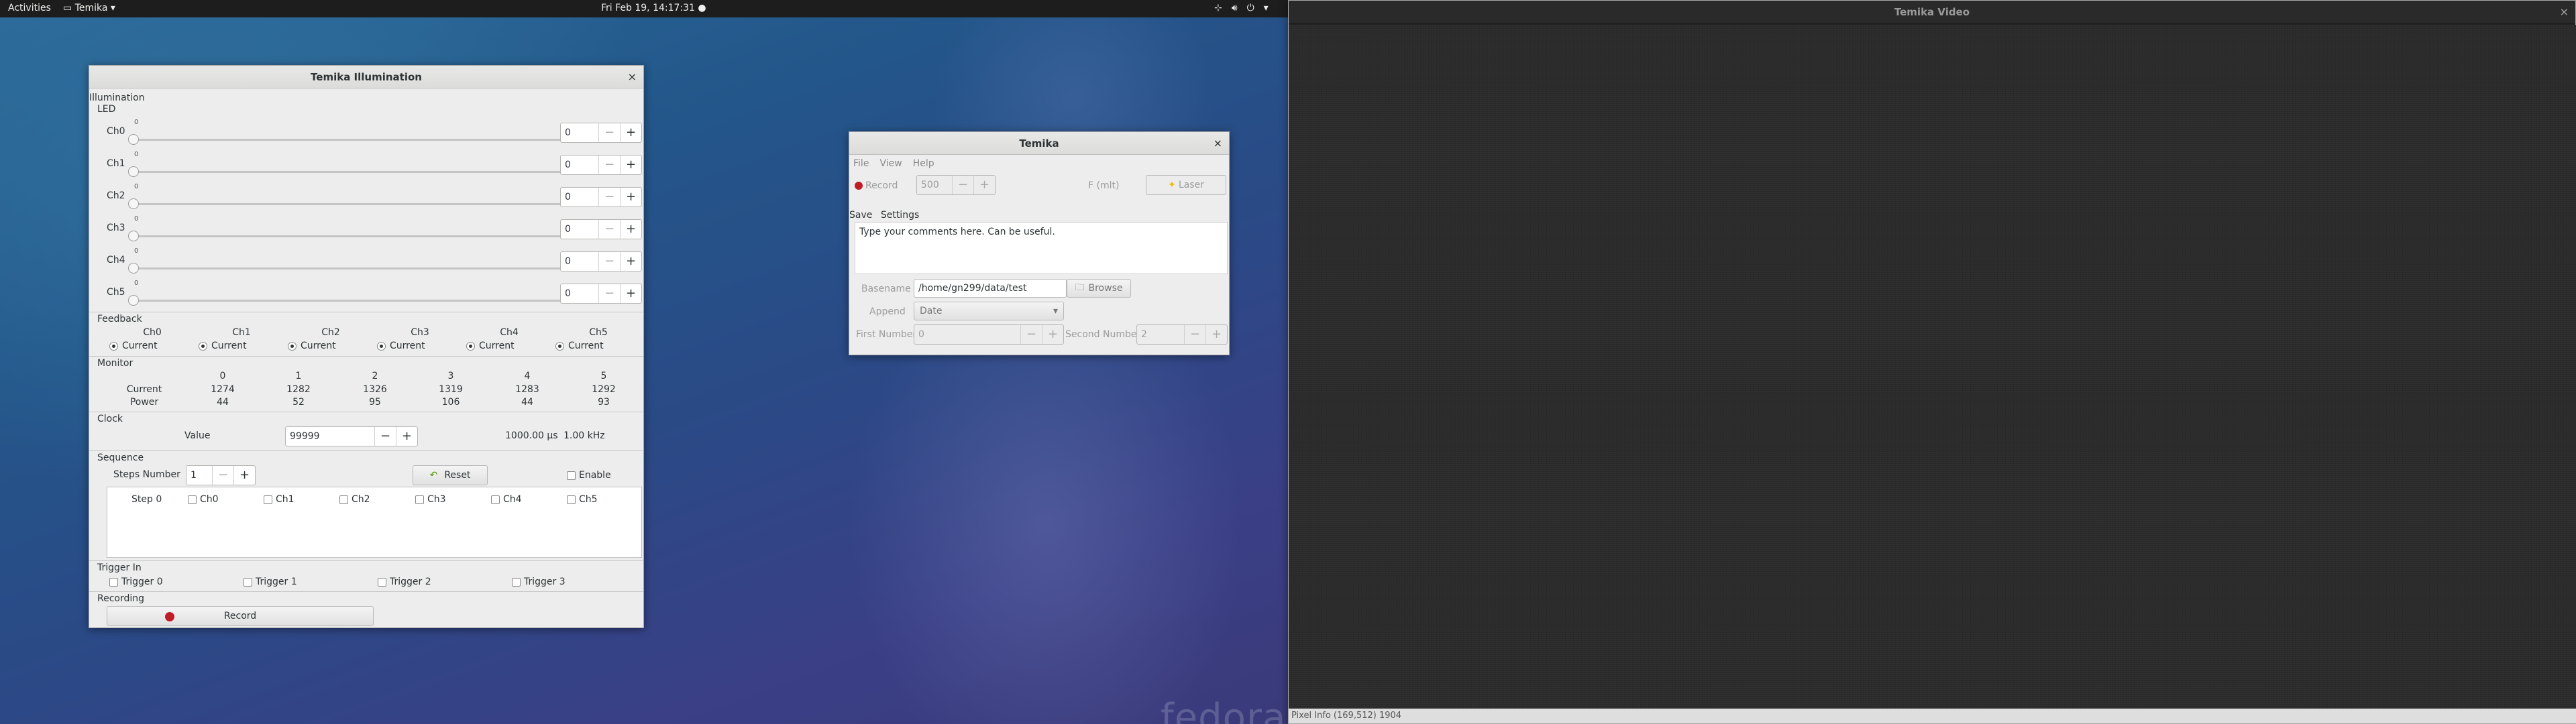 The image size is (2576, 724). I want to click on trigger-checkbox: Trigger 3, so click(539, 582).